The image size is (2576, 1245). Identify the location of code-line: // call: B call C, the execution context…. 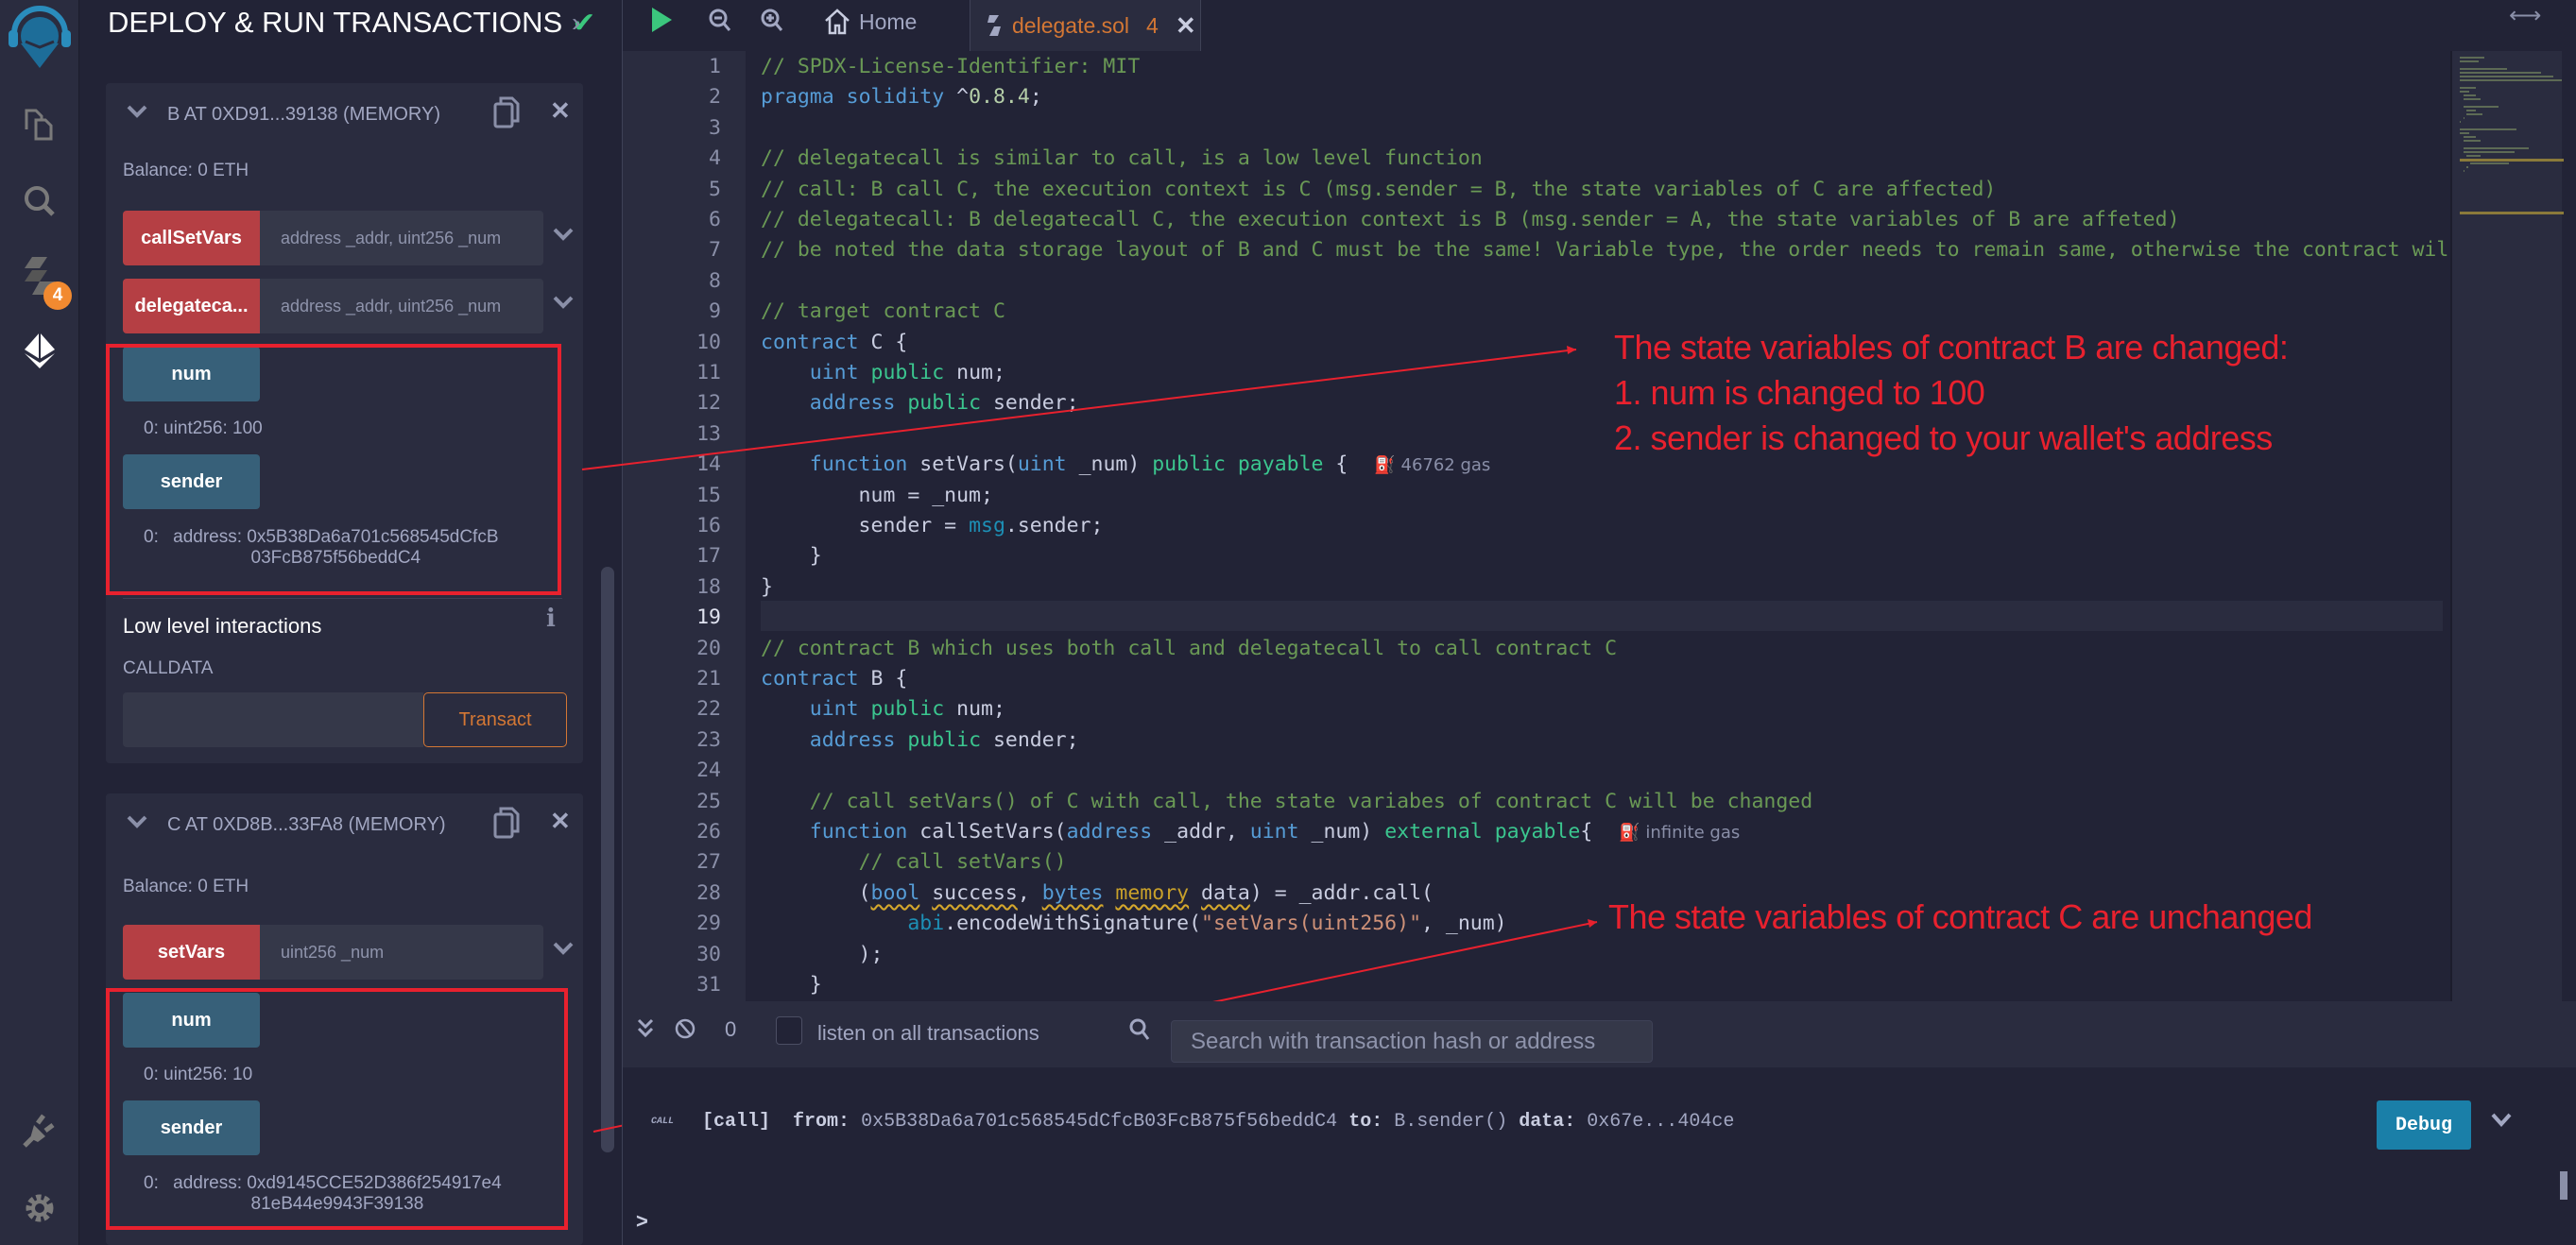
(1378, 190).